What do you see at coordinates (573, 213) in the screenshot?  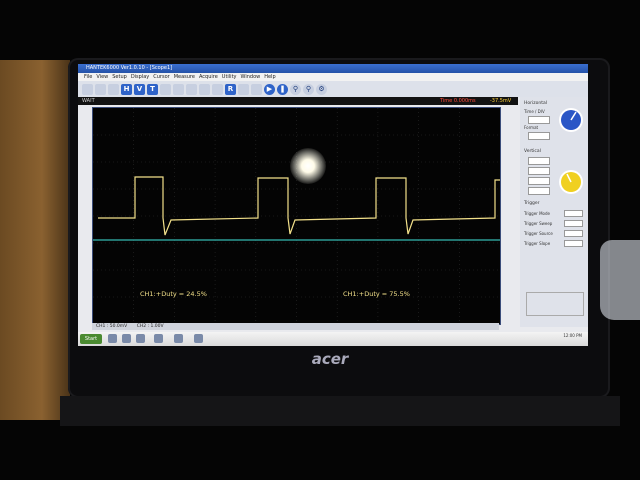 I see `trigger-mode-select` at bounding box center [573, 213].